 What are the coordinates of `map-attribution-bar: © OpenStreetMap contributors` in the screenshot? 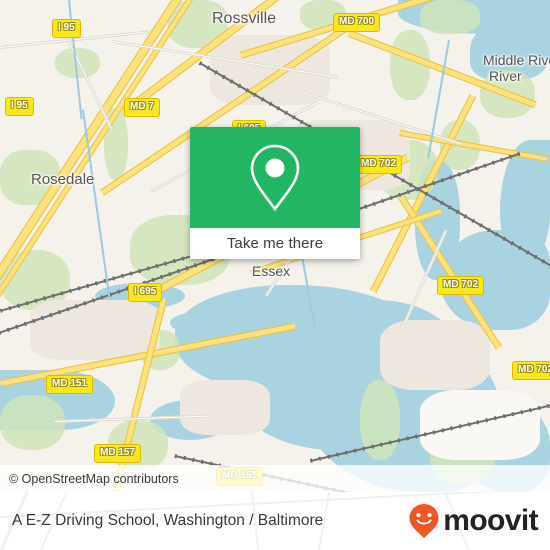 It's located at (275, 478).